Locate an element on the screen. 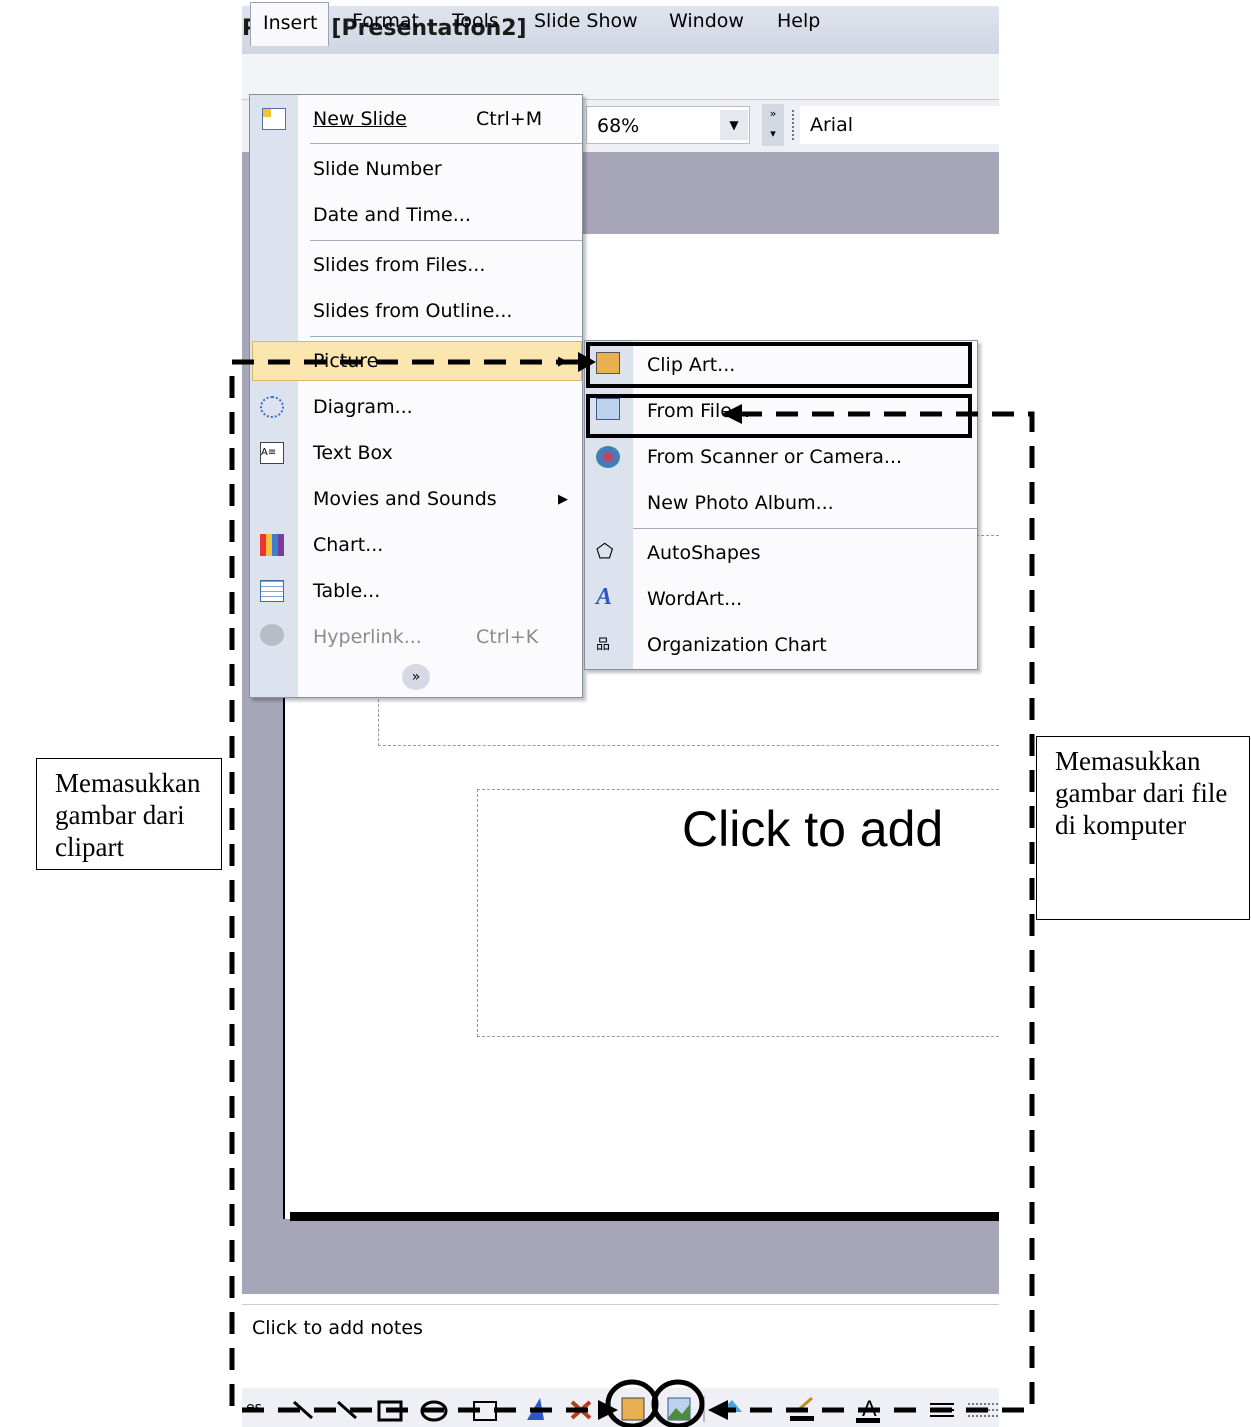 Image resolution: width=1251 pixels, height=1427 pixels. clip-art-button-circle is located at coordinates (632, 1403).